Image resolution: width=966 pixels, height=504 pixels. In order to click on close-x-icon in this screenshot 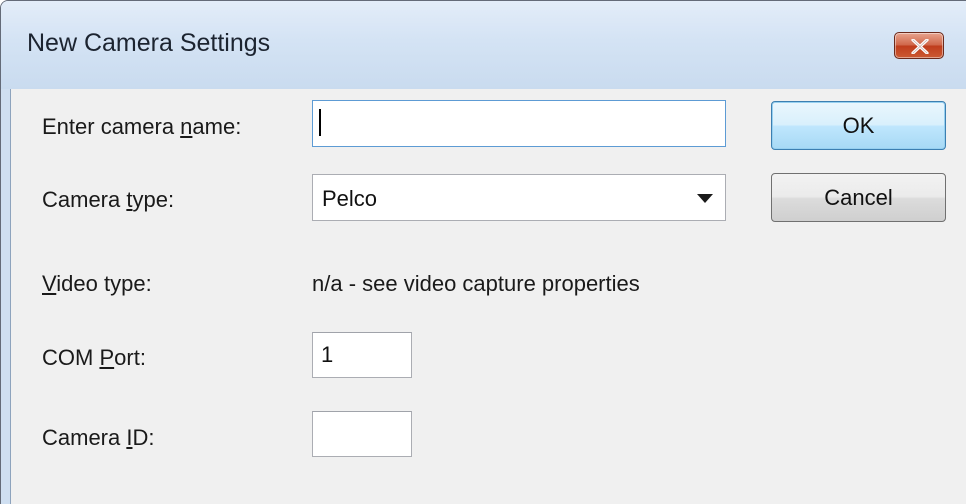, I will do `click(920, 46)`.